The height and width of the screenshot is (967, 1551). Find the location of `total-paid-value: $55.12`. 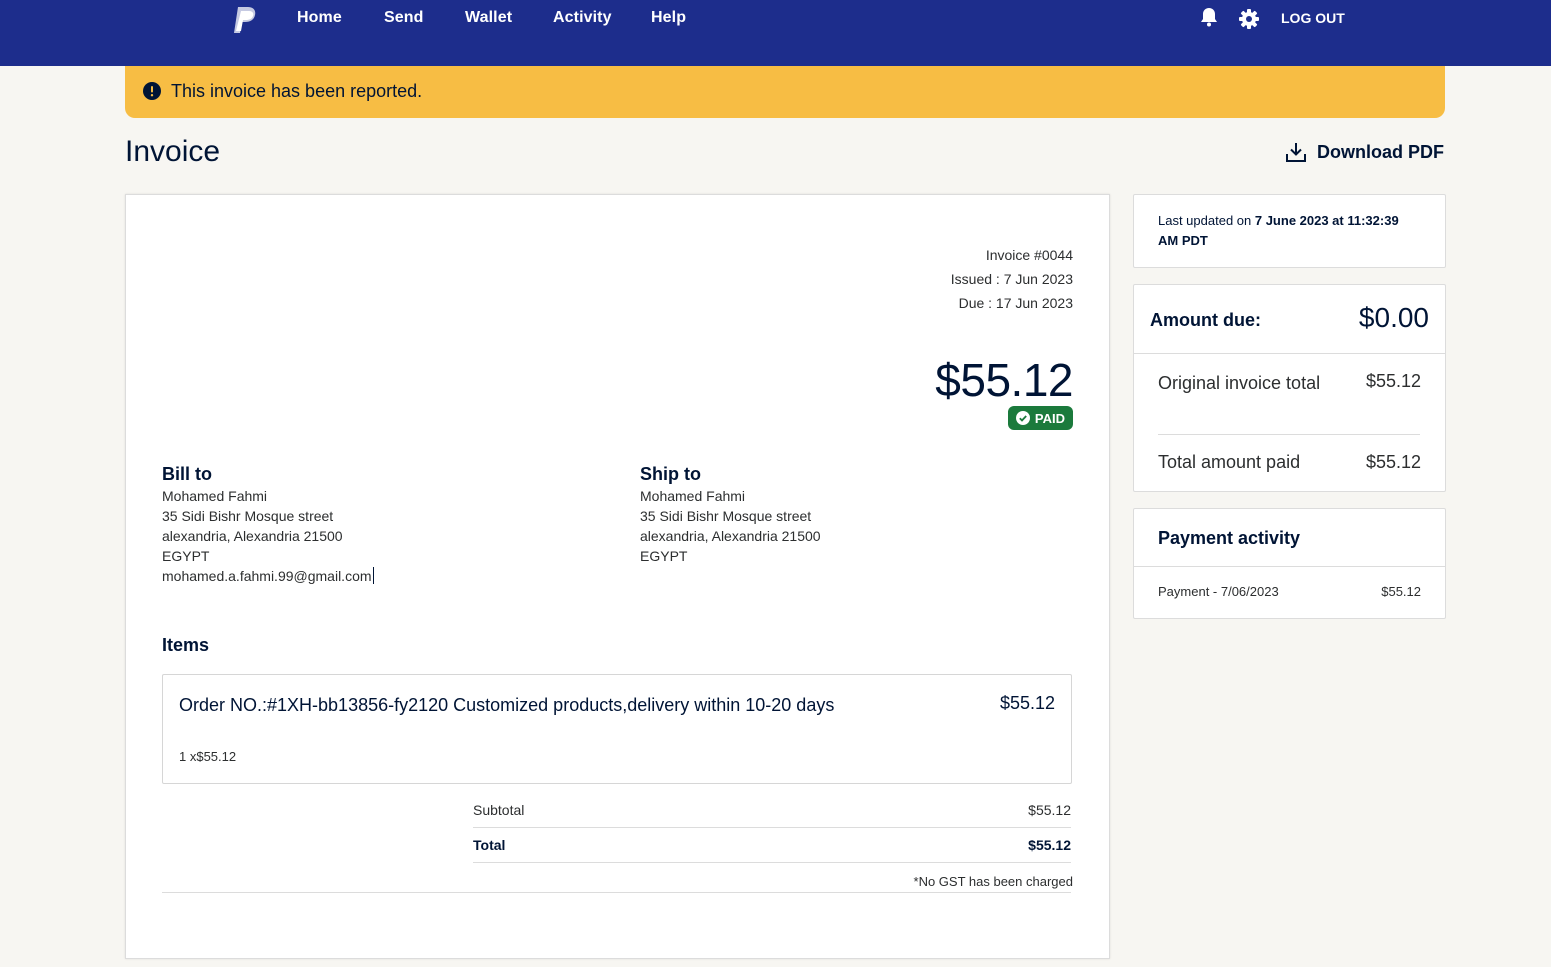

total-paid-value: $55.12 is located at coordinates (1393, 462).